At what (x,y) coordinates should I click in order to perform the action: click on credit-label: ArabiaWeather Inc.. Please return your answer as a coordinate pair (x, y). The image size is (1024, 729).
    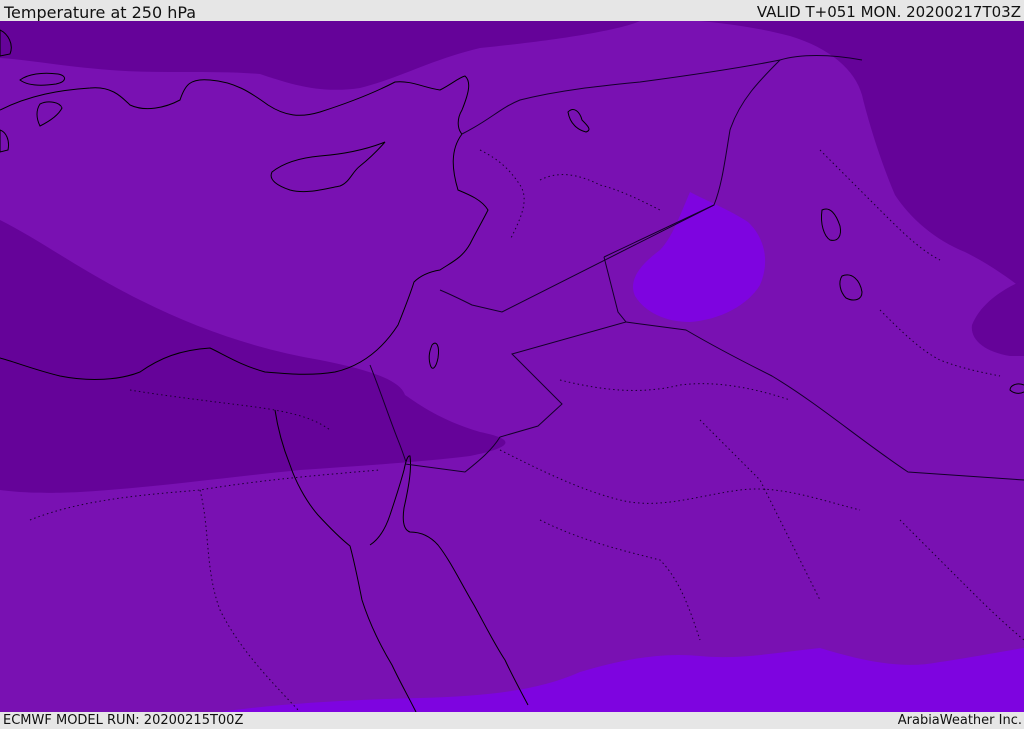
    Looking at the image, I should click on (959, 720).